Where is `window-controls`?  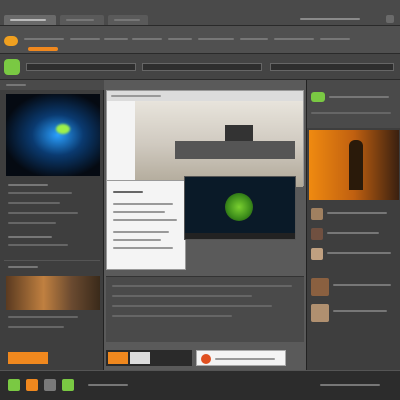
window-controls is located at coordinates (348, 19).